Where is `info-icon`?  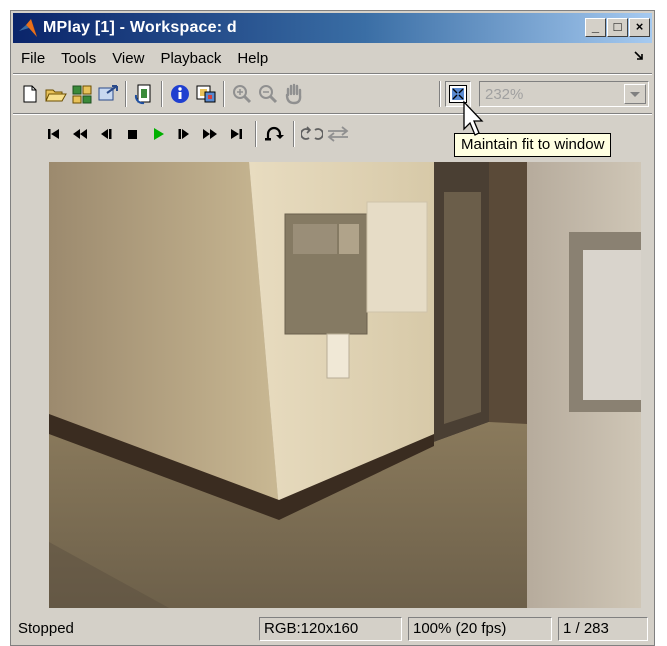
info-icon is located at coordinates (180, 94).